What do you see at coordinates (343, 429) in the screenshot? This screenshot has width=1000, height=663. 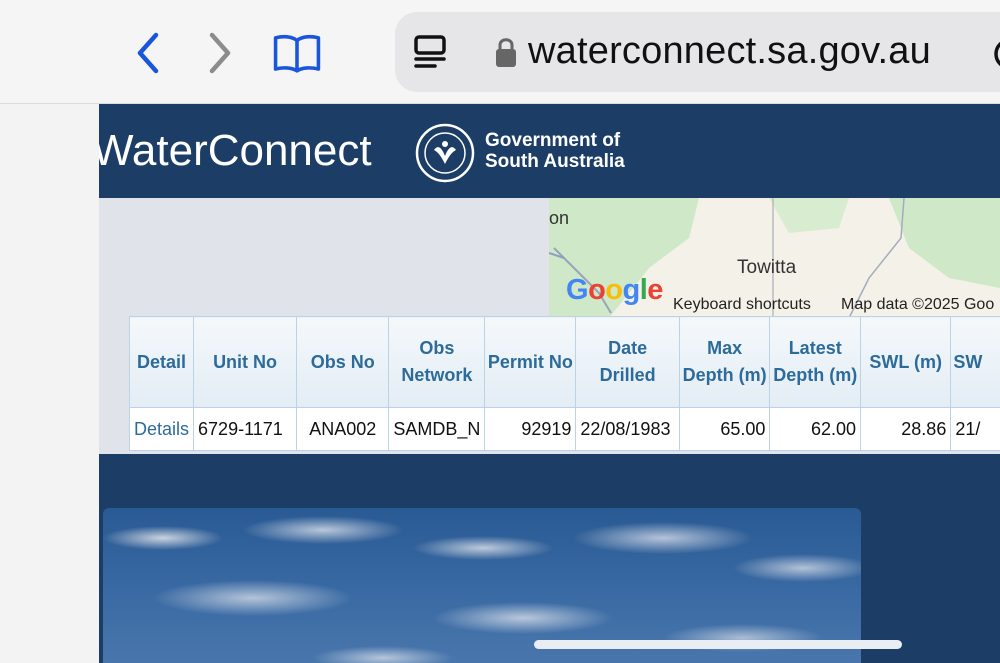 I see `table-cell: ANA002` at bounding box center [343, 429].